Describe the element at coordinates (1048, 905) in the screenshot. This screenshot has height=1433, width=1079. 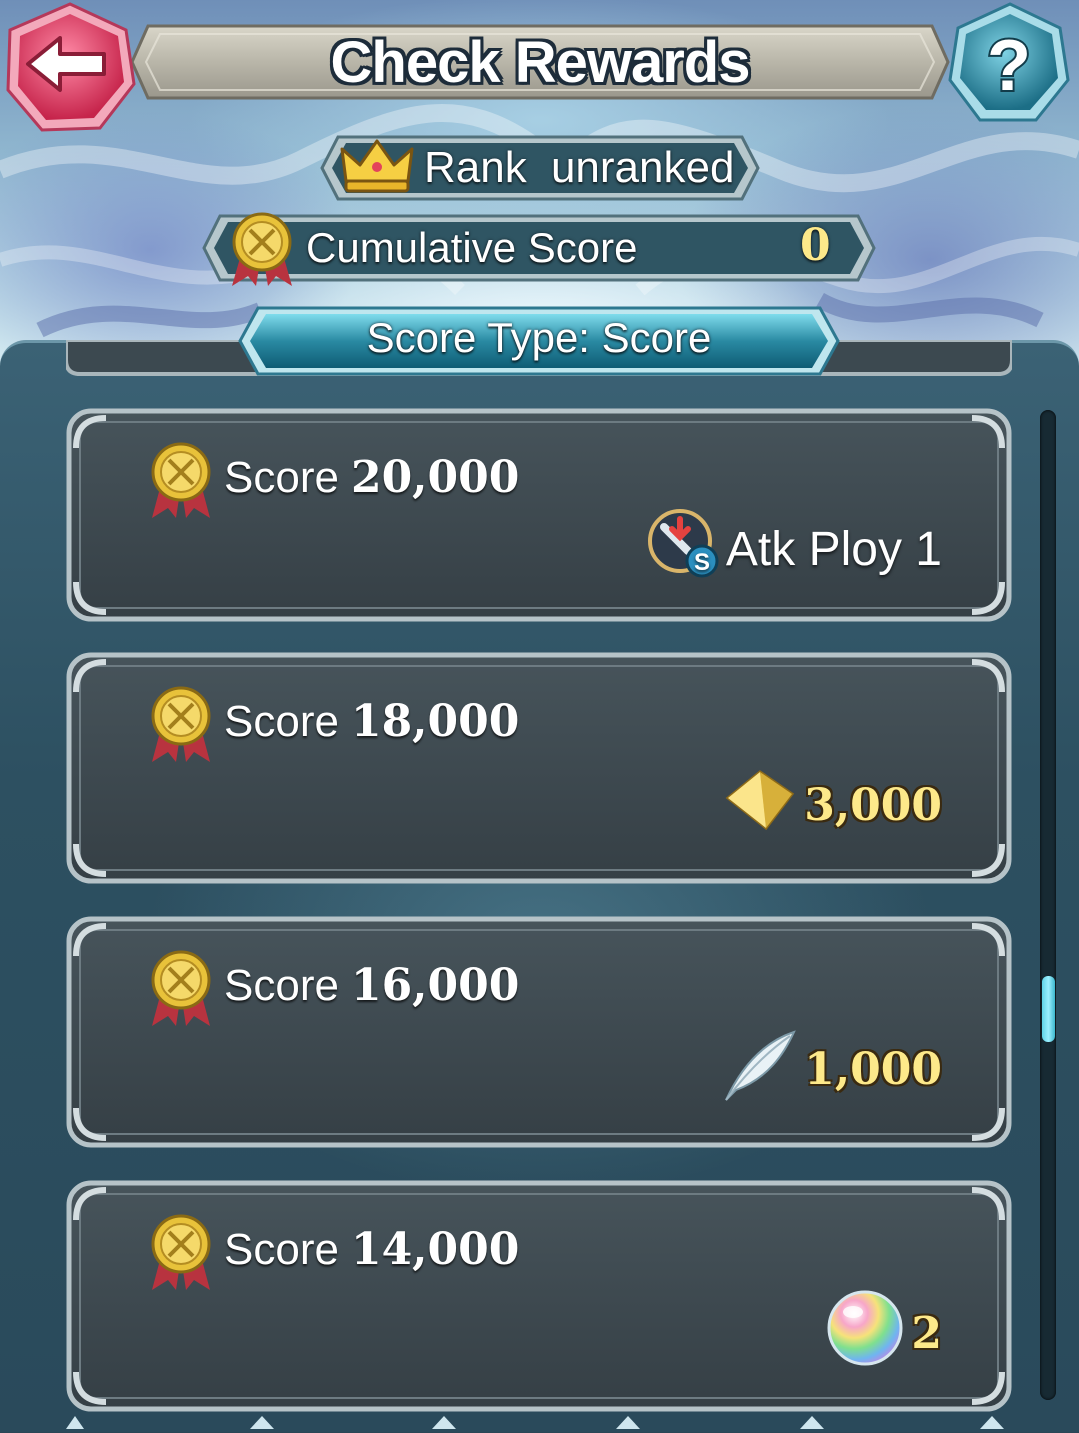
I see `scrollbar-track` at that location.